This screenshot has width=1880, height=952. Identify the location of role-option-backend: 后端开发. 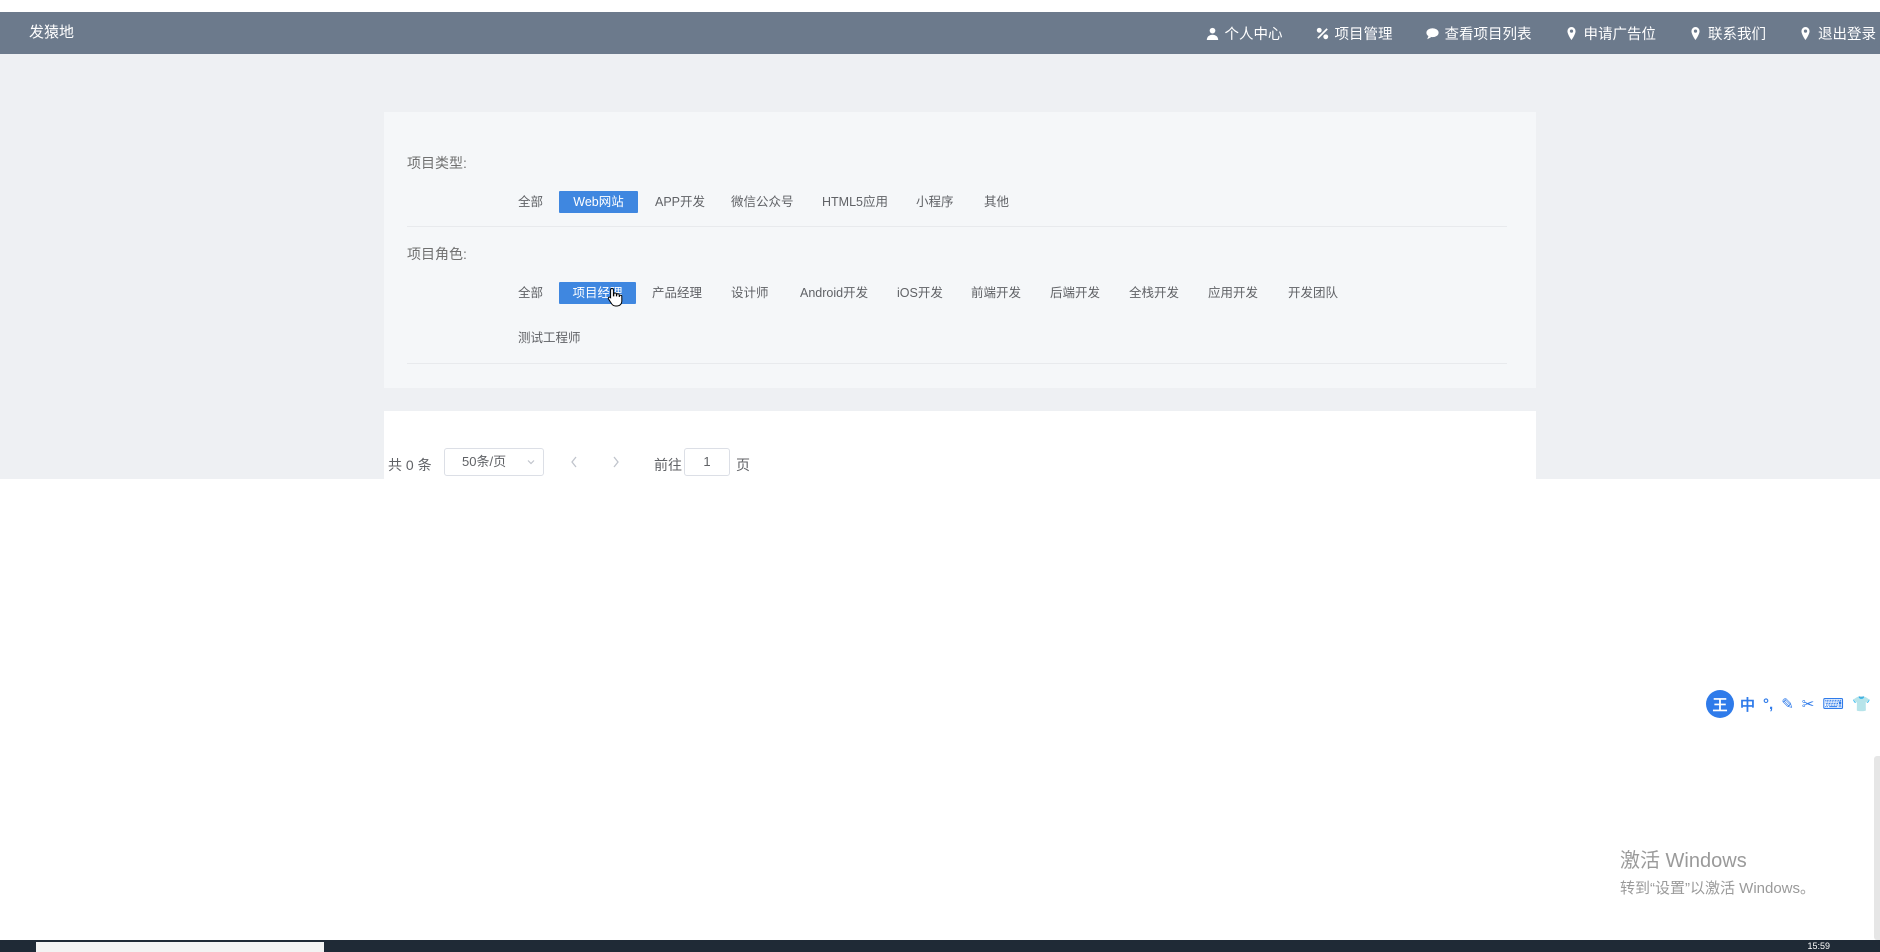
(1075, 293).